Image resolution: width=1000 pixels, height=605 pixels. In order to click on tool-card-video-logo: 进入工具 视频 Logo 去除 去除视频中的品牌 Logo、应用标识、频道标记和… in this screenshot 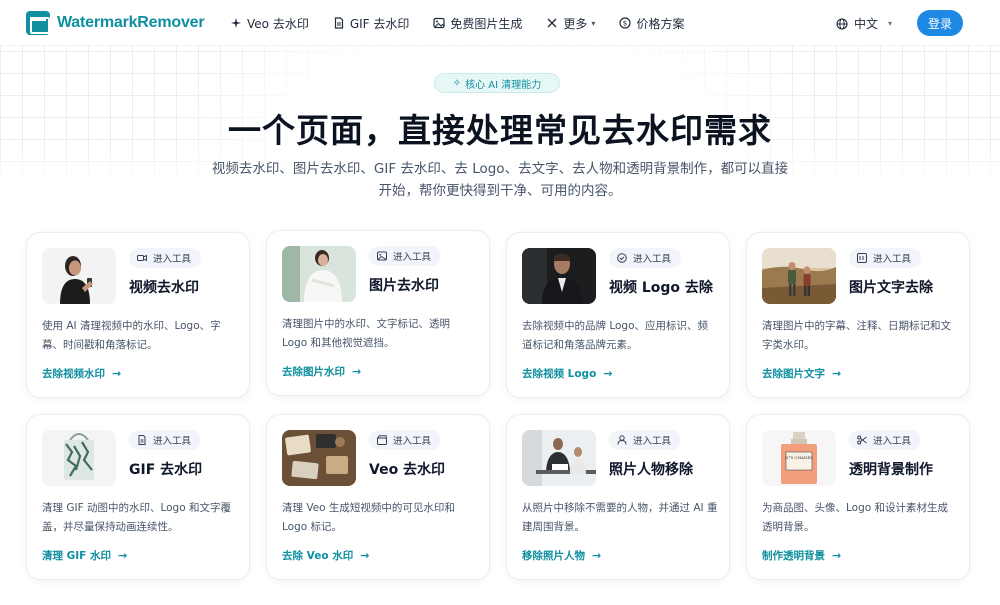, I will do `click(618, 315)`.